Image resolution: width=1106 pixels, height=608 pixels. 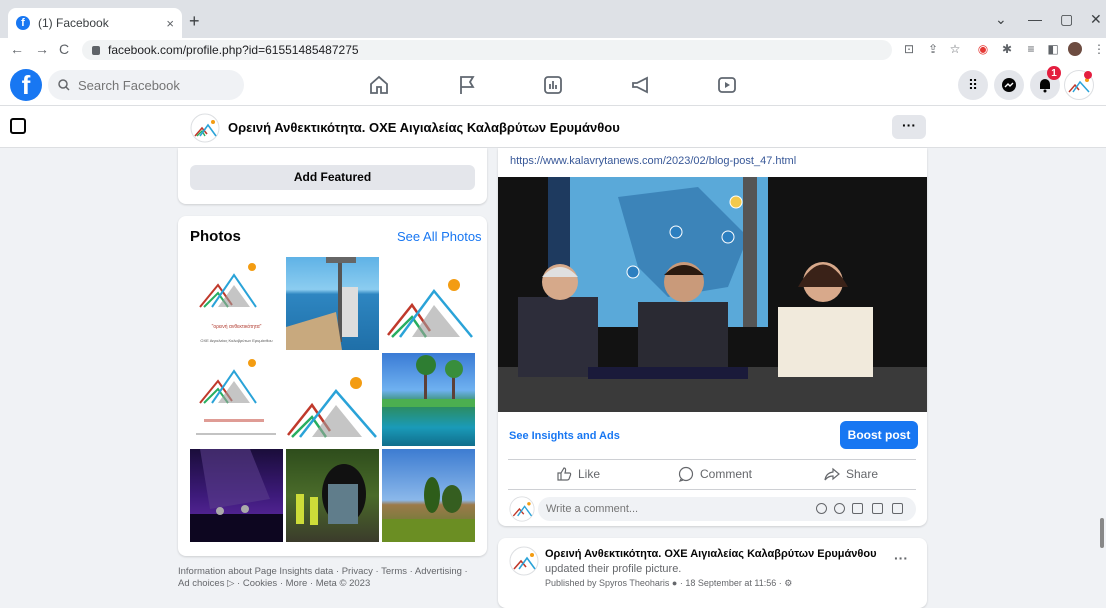 What do you see at coordinates (205, 128) in the screenshot?
I see `page-avatar` at bounding box center [205, 128].